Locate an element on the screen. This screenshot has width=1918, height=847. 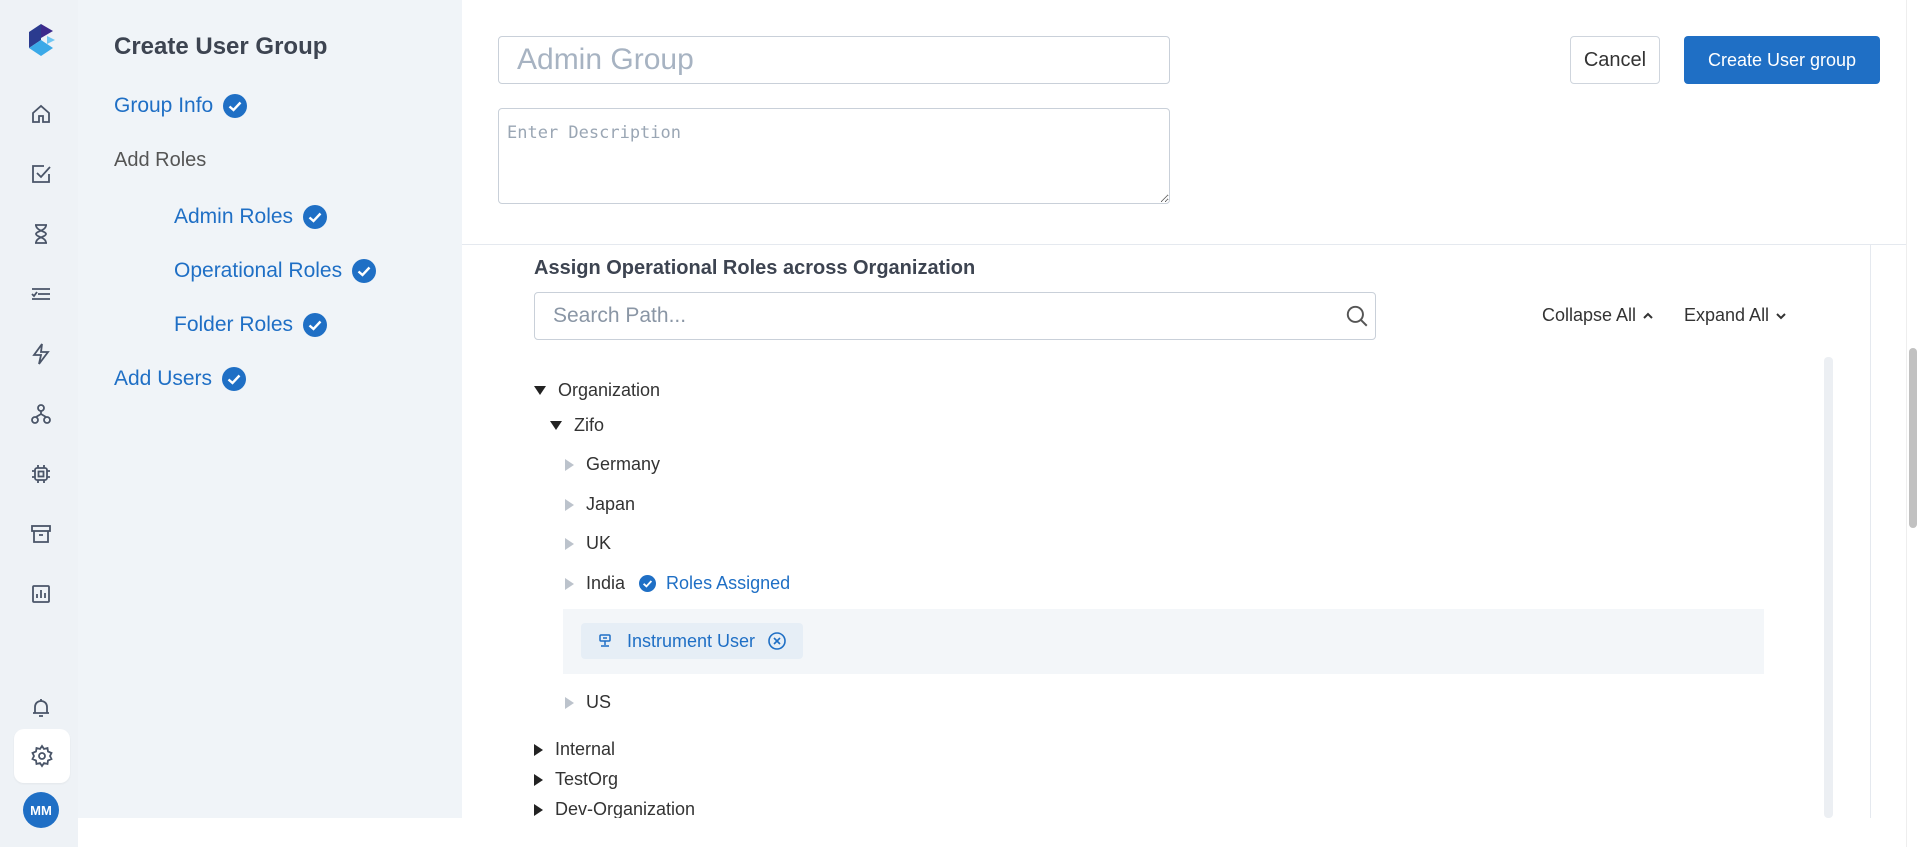
cancel-button: Cancel is located at coordinates (1615, 60).